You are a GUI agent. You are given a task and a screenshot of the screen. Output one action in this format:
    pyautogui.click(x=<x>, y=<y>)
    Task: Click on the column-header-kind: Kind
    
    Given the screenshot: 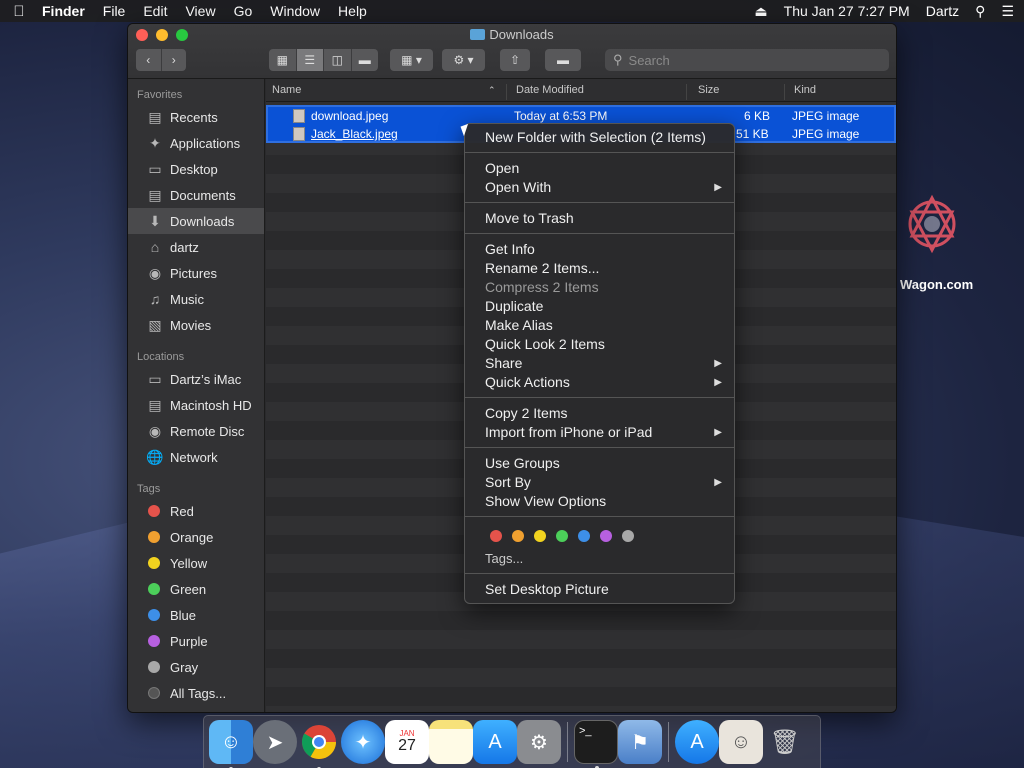 What is the action you would take?
    pyautogui.click(x=805, y=90)
    